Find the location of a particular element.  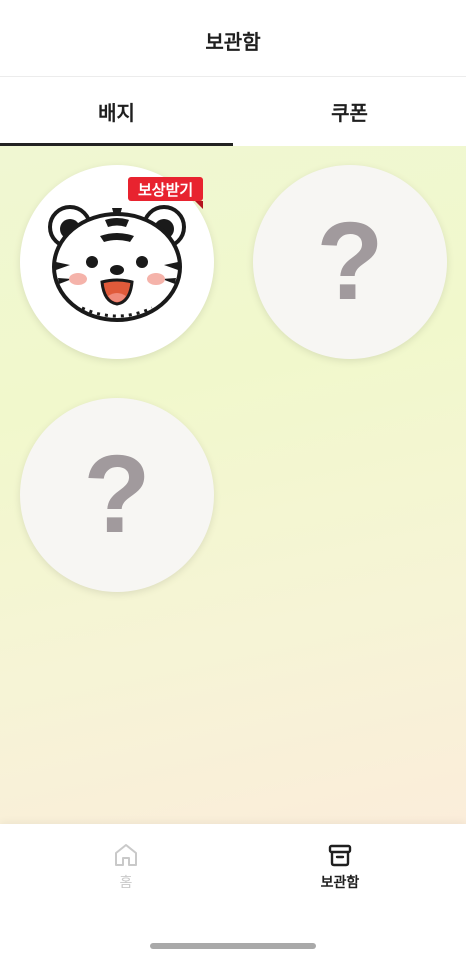

home-indicator is located at coordinates (233, 946).